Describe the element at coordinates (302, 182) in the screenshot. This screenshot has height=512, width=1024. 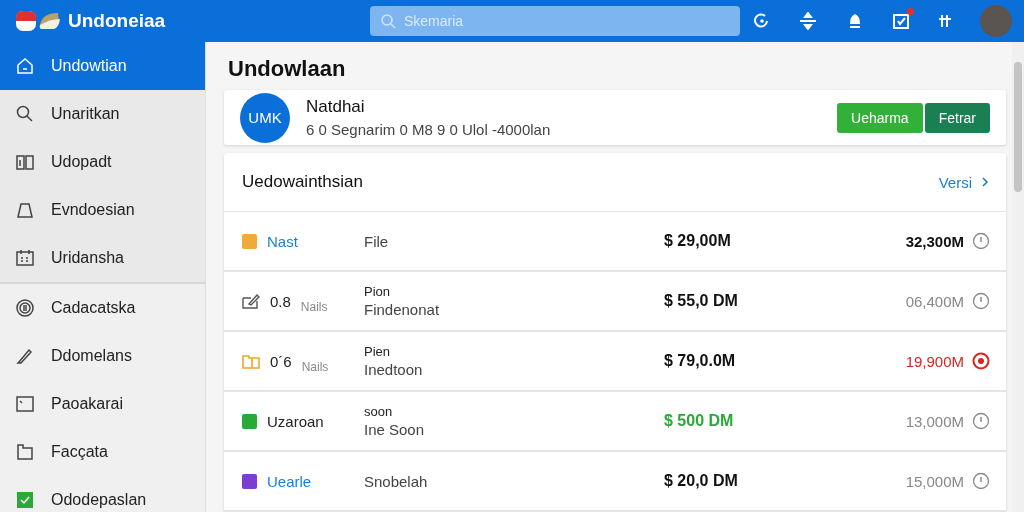
I see `list-title: Uedowainthsian` at that location.